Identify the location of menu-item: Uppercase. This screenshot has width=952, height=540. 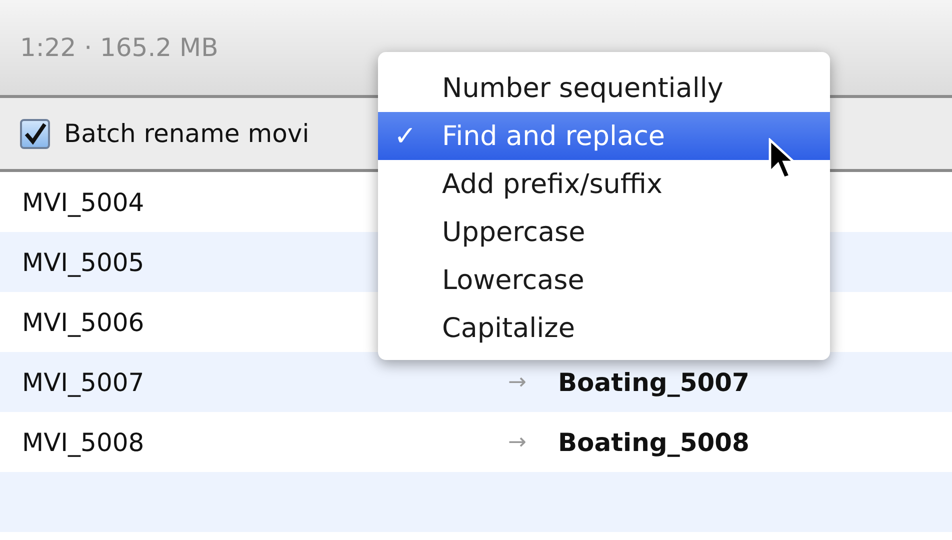
(604, 232).